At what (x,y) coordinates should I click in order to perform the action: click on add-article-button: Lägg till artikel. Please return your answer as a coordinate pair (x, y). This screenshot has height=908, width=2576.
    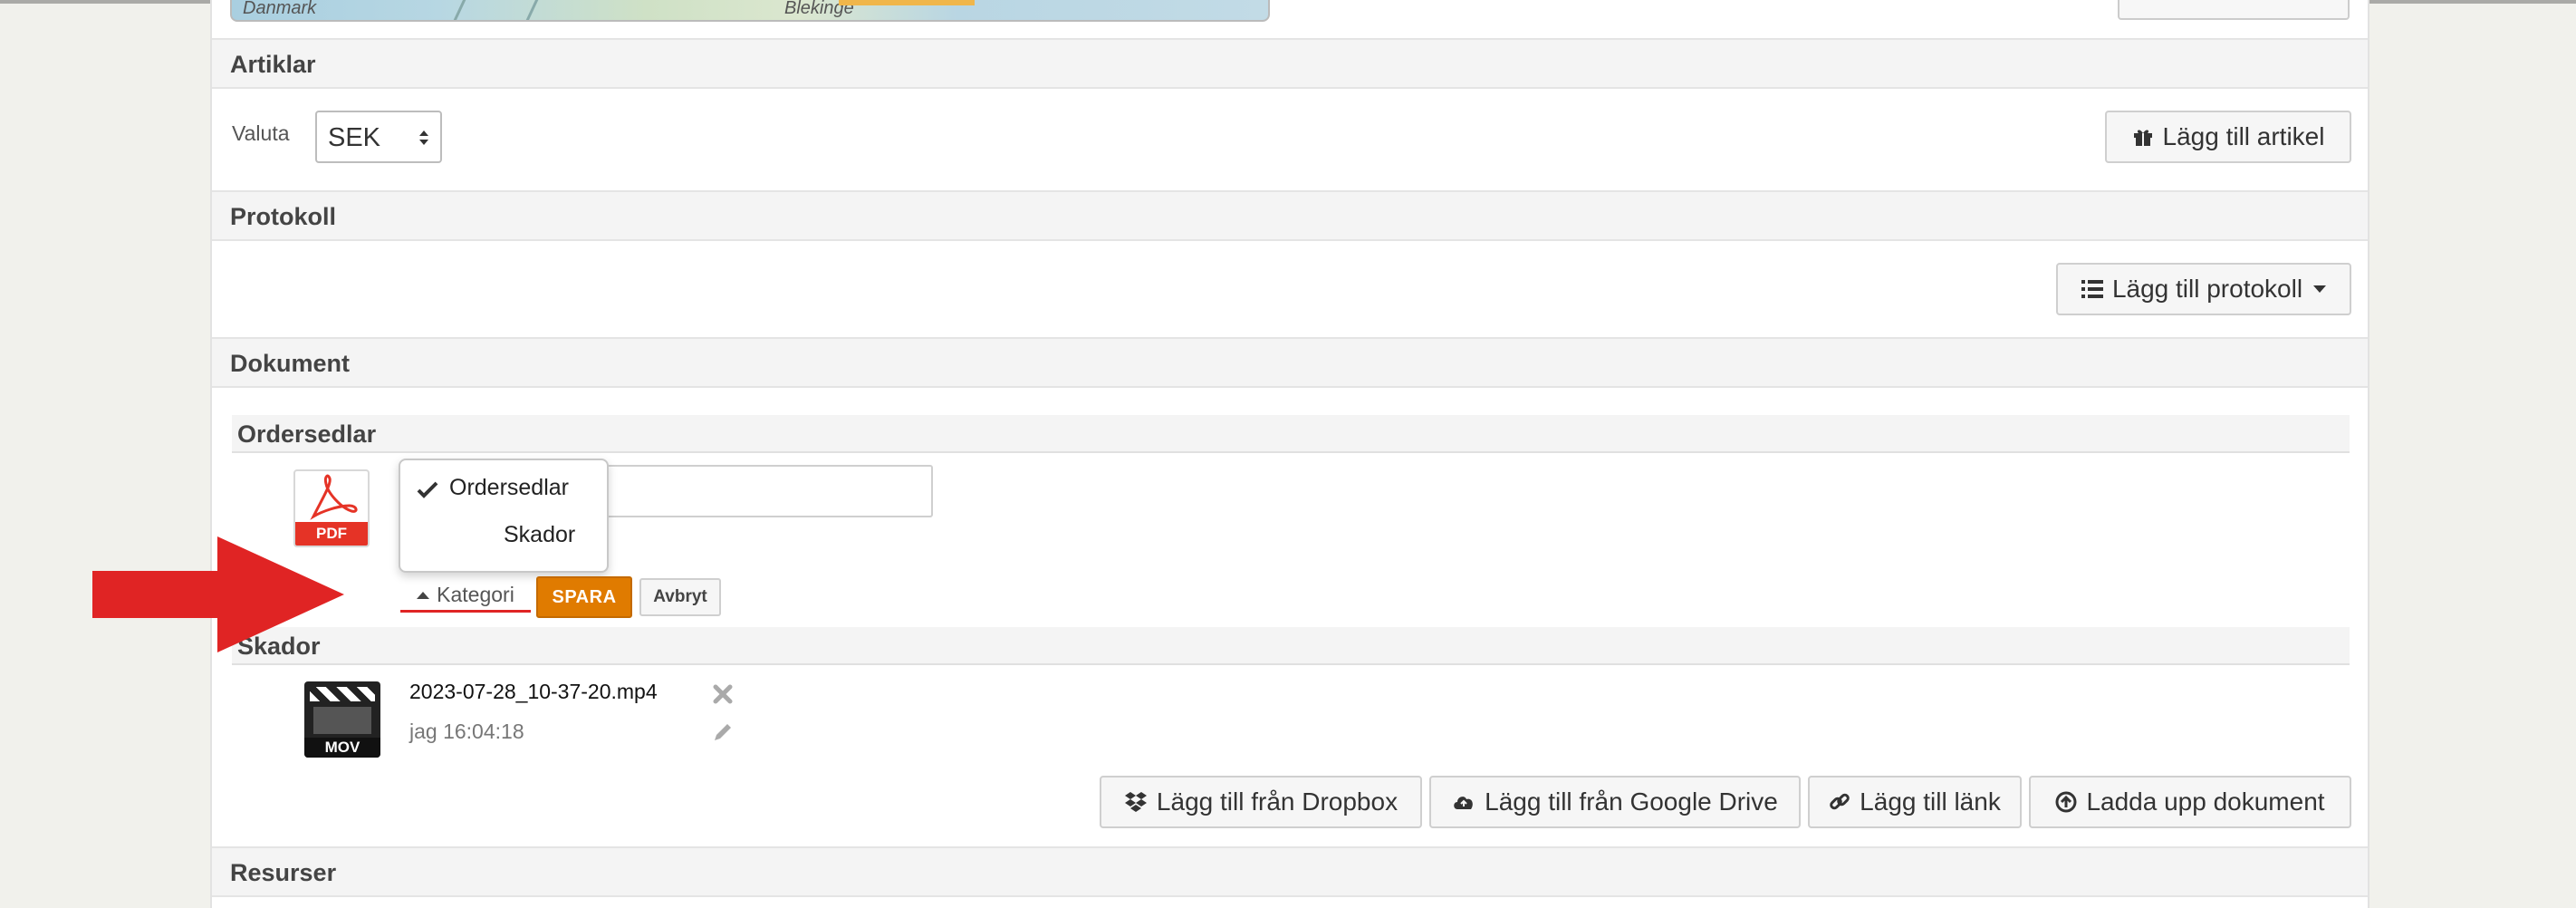
    Looking at the image, I should click on (2228, 137).